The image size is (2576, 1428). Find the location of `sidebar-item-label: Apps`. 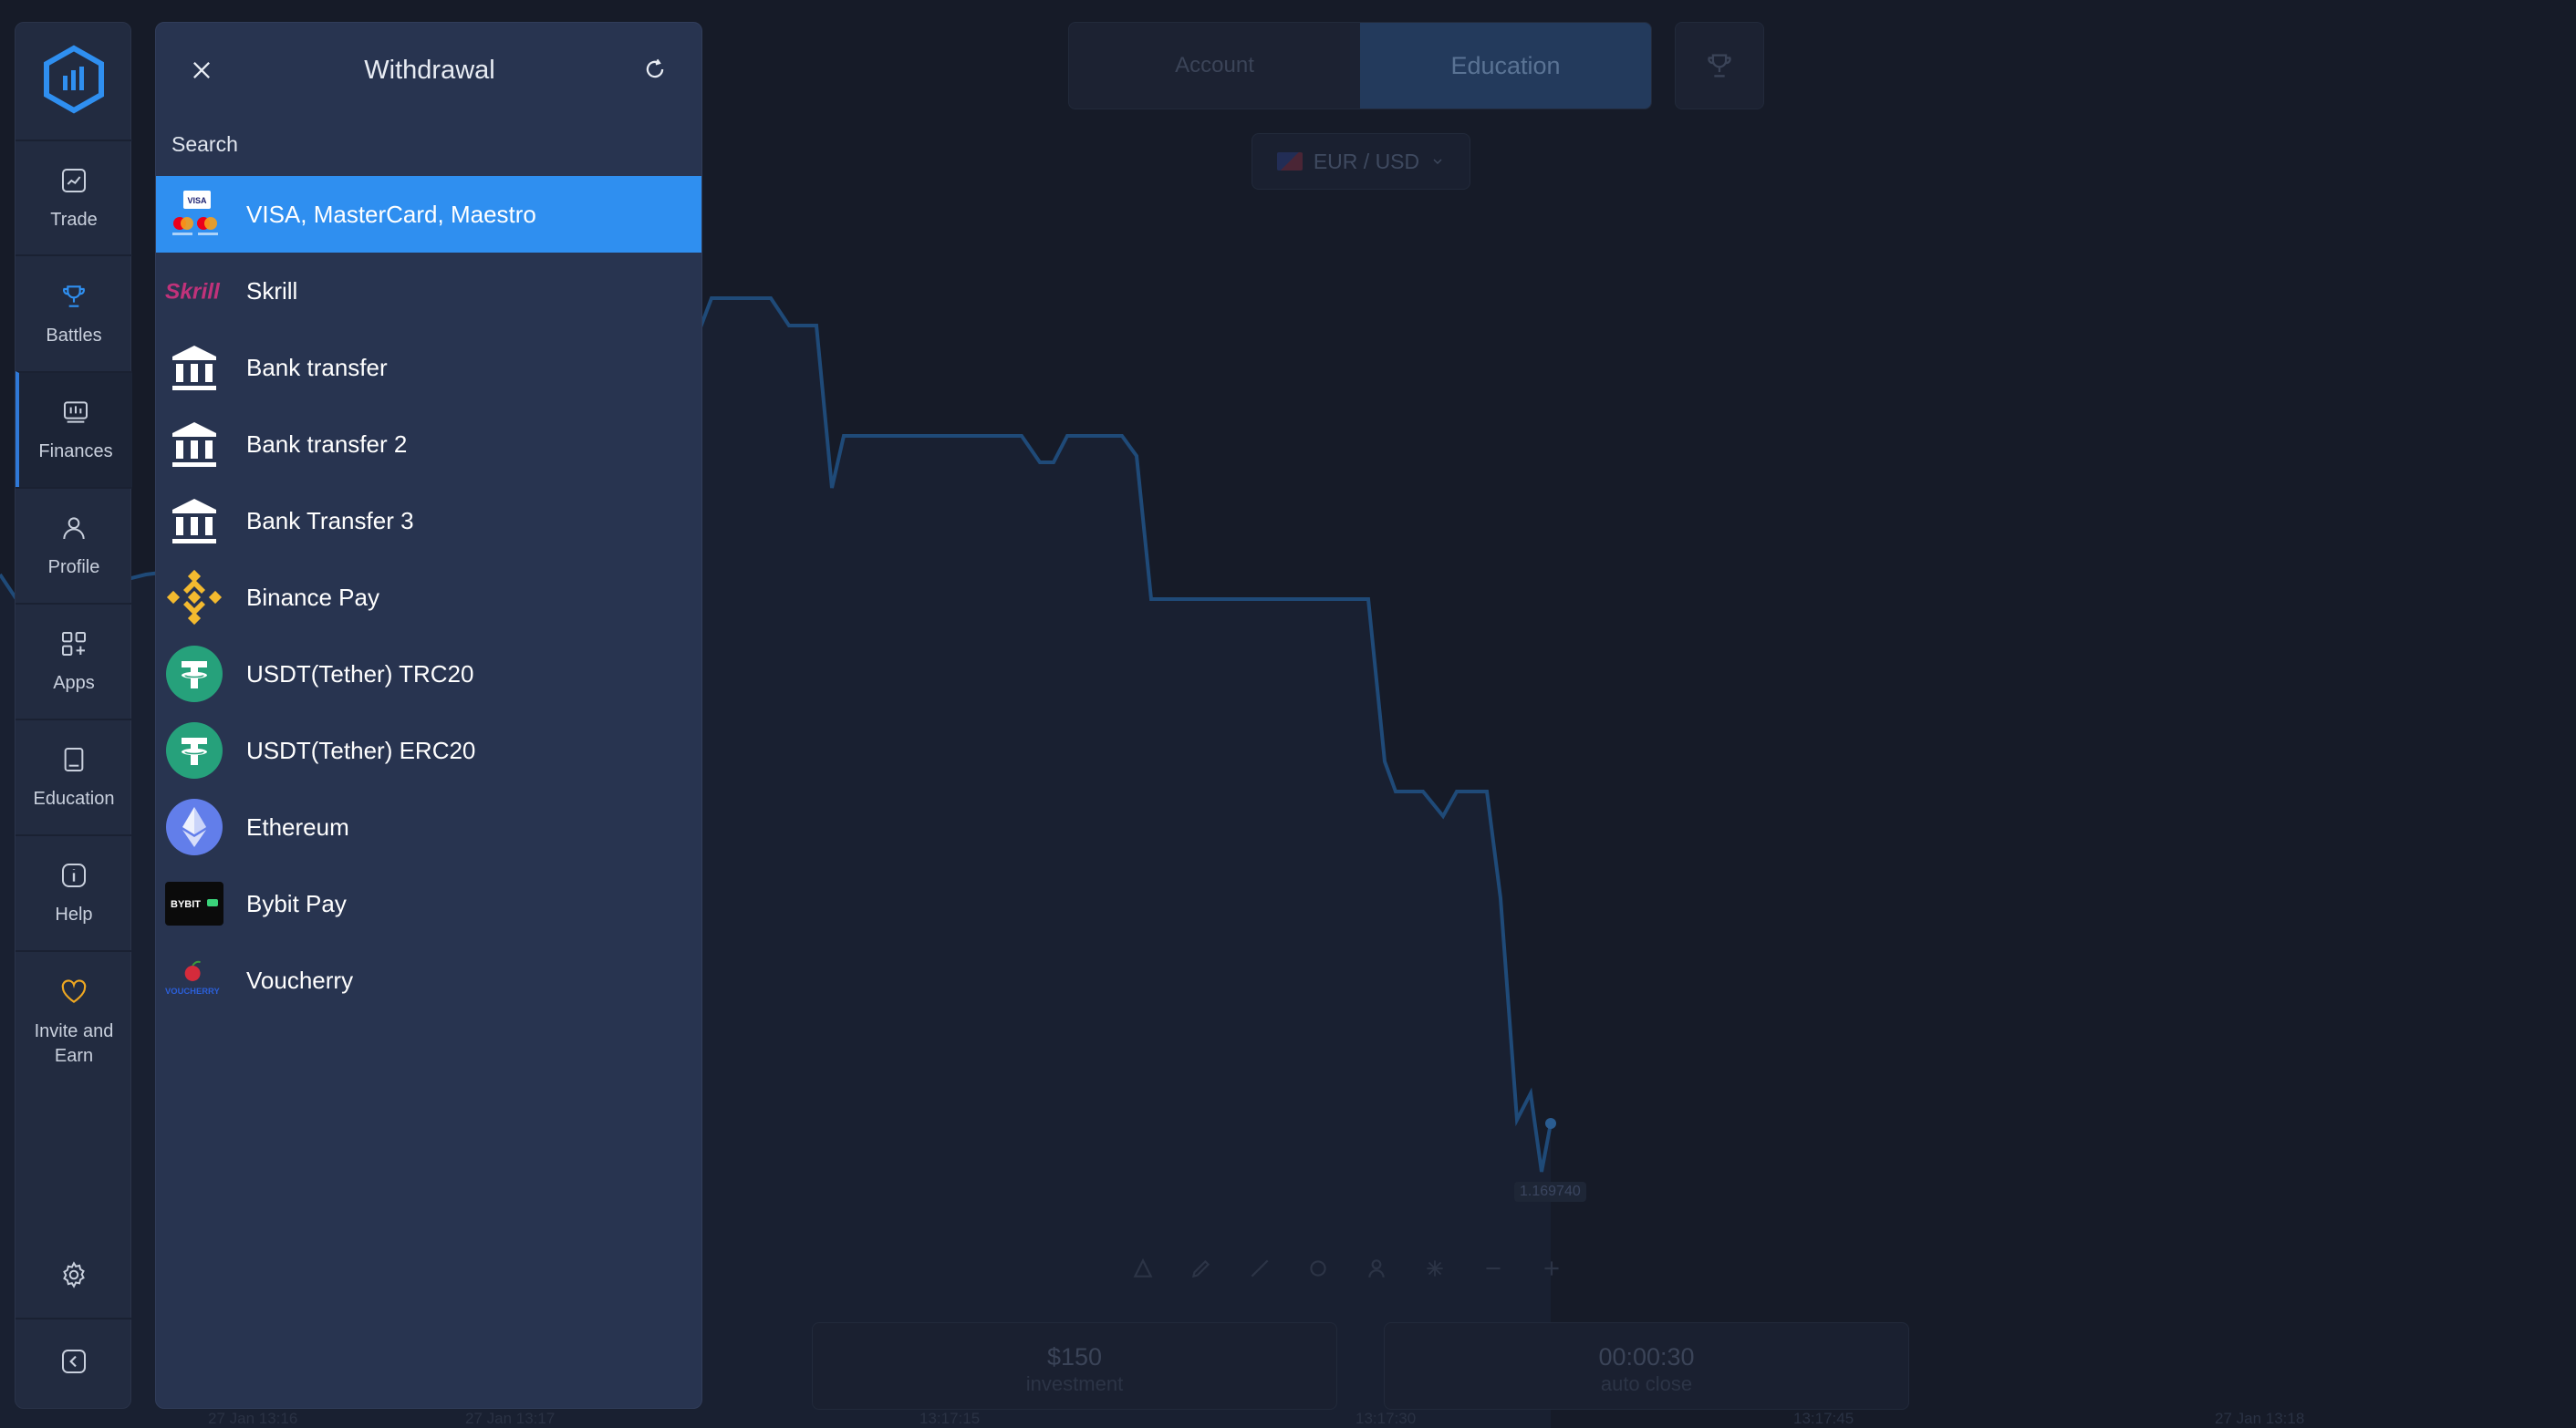

sidebar-item-label: Apps is located at coordinates (74, 683).